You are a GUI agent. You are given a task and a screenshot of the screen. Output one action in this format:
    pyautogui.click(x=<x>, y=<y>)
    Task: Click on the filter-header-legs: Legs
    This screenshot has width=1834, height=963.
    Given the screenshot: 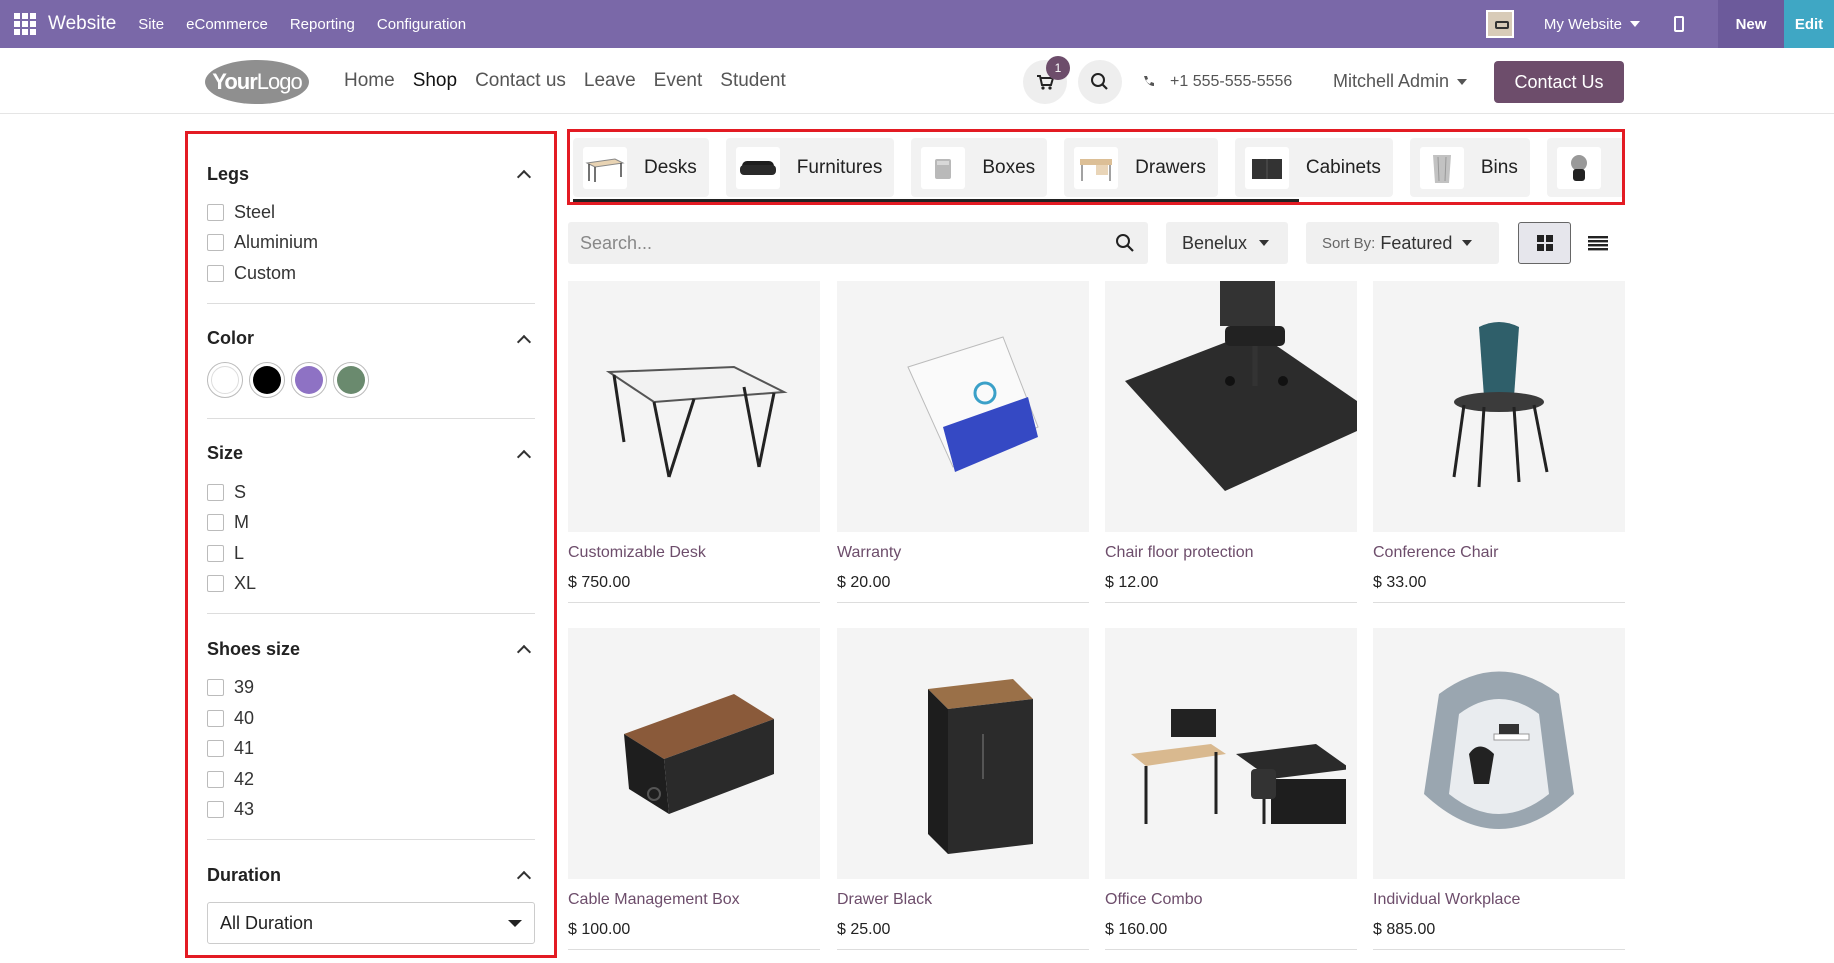 What is the action you would take?
    pyautogui.click(x=371, y=174)
    